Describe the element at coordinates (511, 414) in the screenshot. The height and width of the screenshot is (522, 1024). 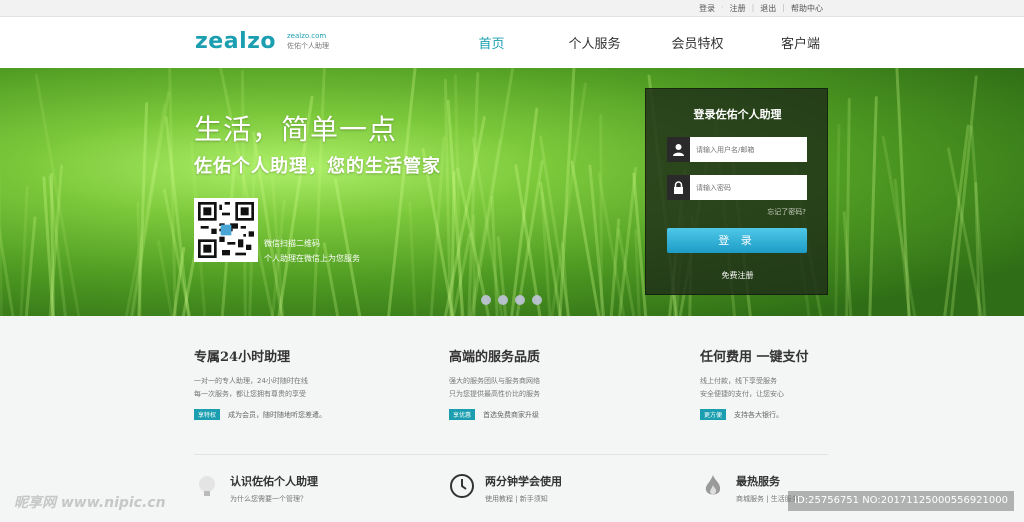
I see `feature-tag-text: 首选免费商家升级` at that location.